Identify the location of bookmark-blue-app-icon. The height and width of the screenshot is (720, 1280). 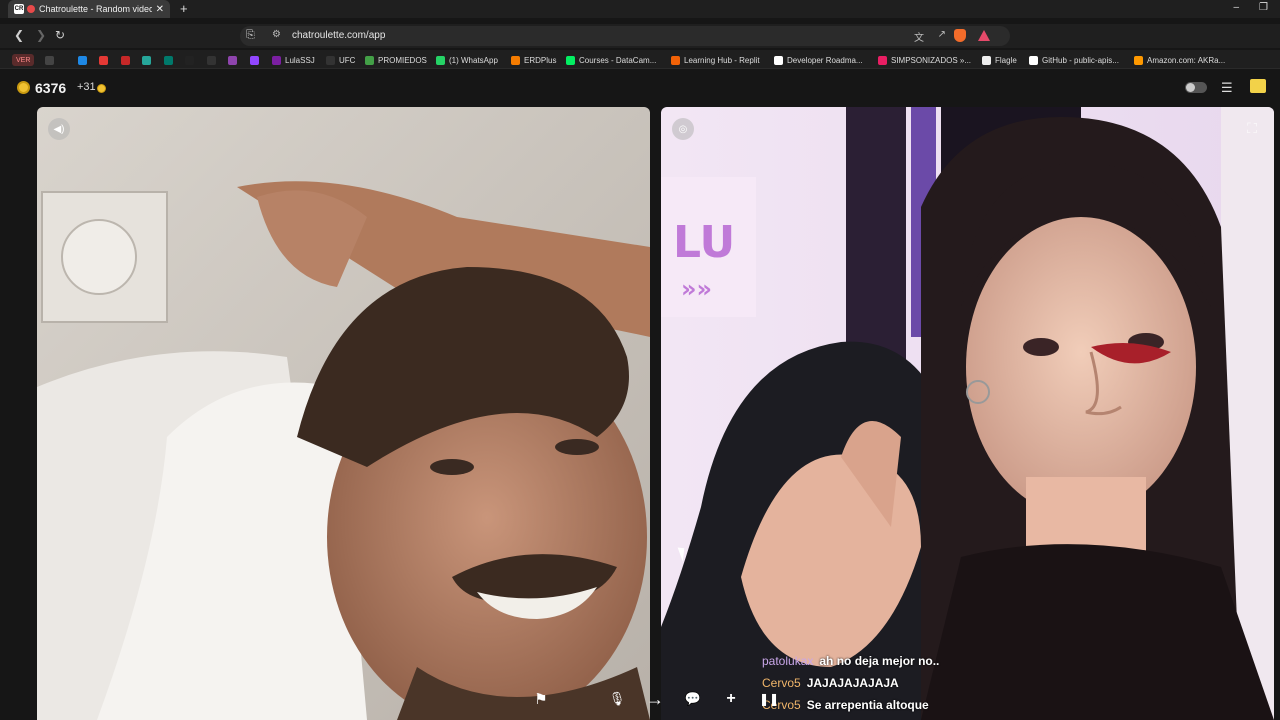
(84, 60).